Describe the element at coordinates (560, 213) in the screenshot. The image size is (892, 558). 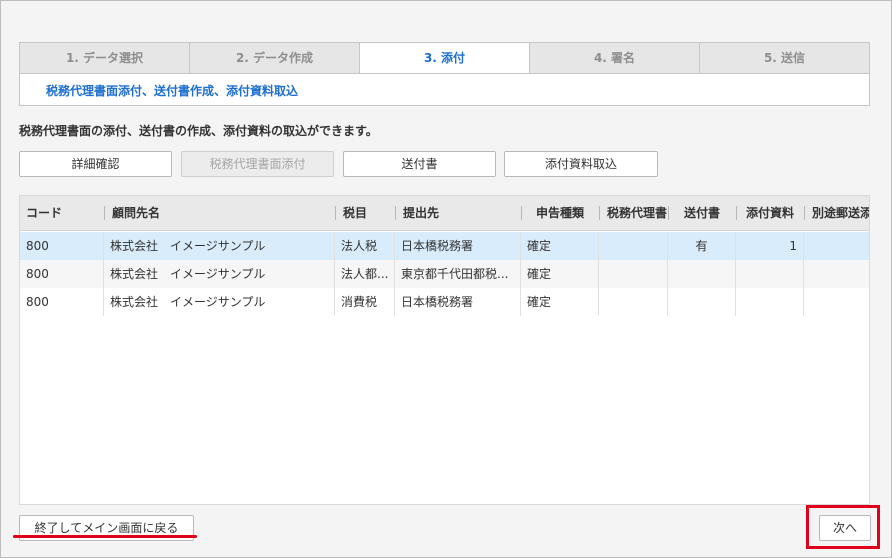
I see `column-header-filing-type: 申告種類` at that location.